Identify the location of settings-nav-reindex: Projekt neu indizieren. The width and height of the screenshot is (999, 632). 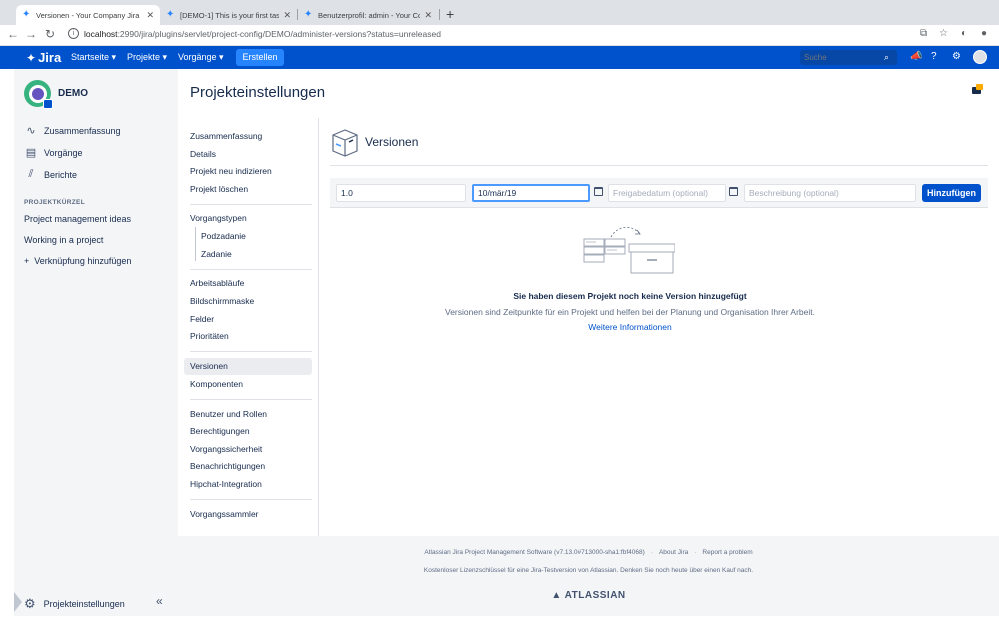
(248, 171).